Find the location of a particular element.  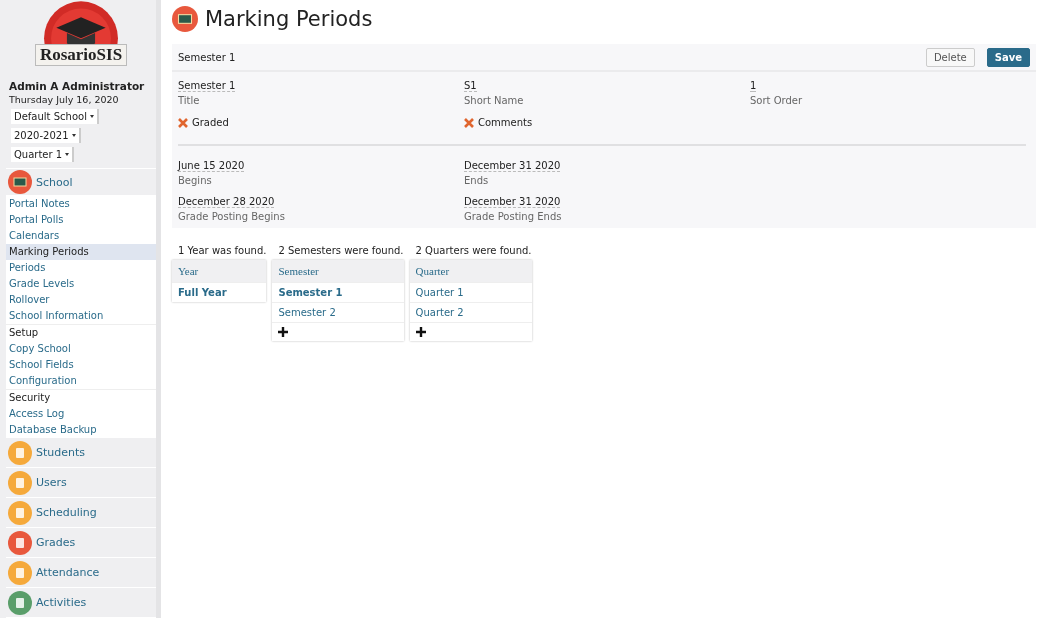

date-value: June 15 2020 is located at coordinates (211, 166).